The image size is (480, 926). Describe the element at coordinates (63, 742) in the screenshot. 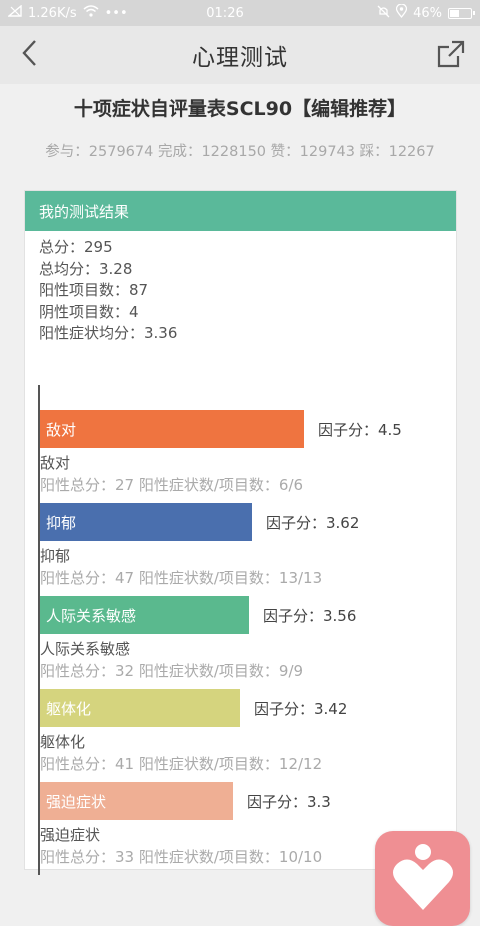

I see `factor-name: 躯体化` at that location.